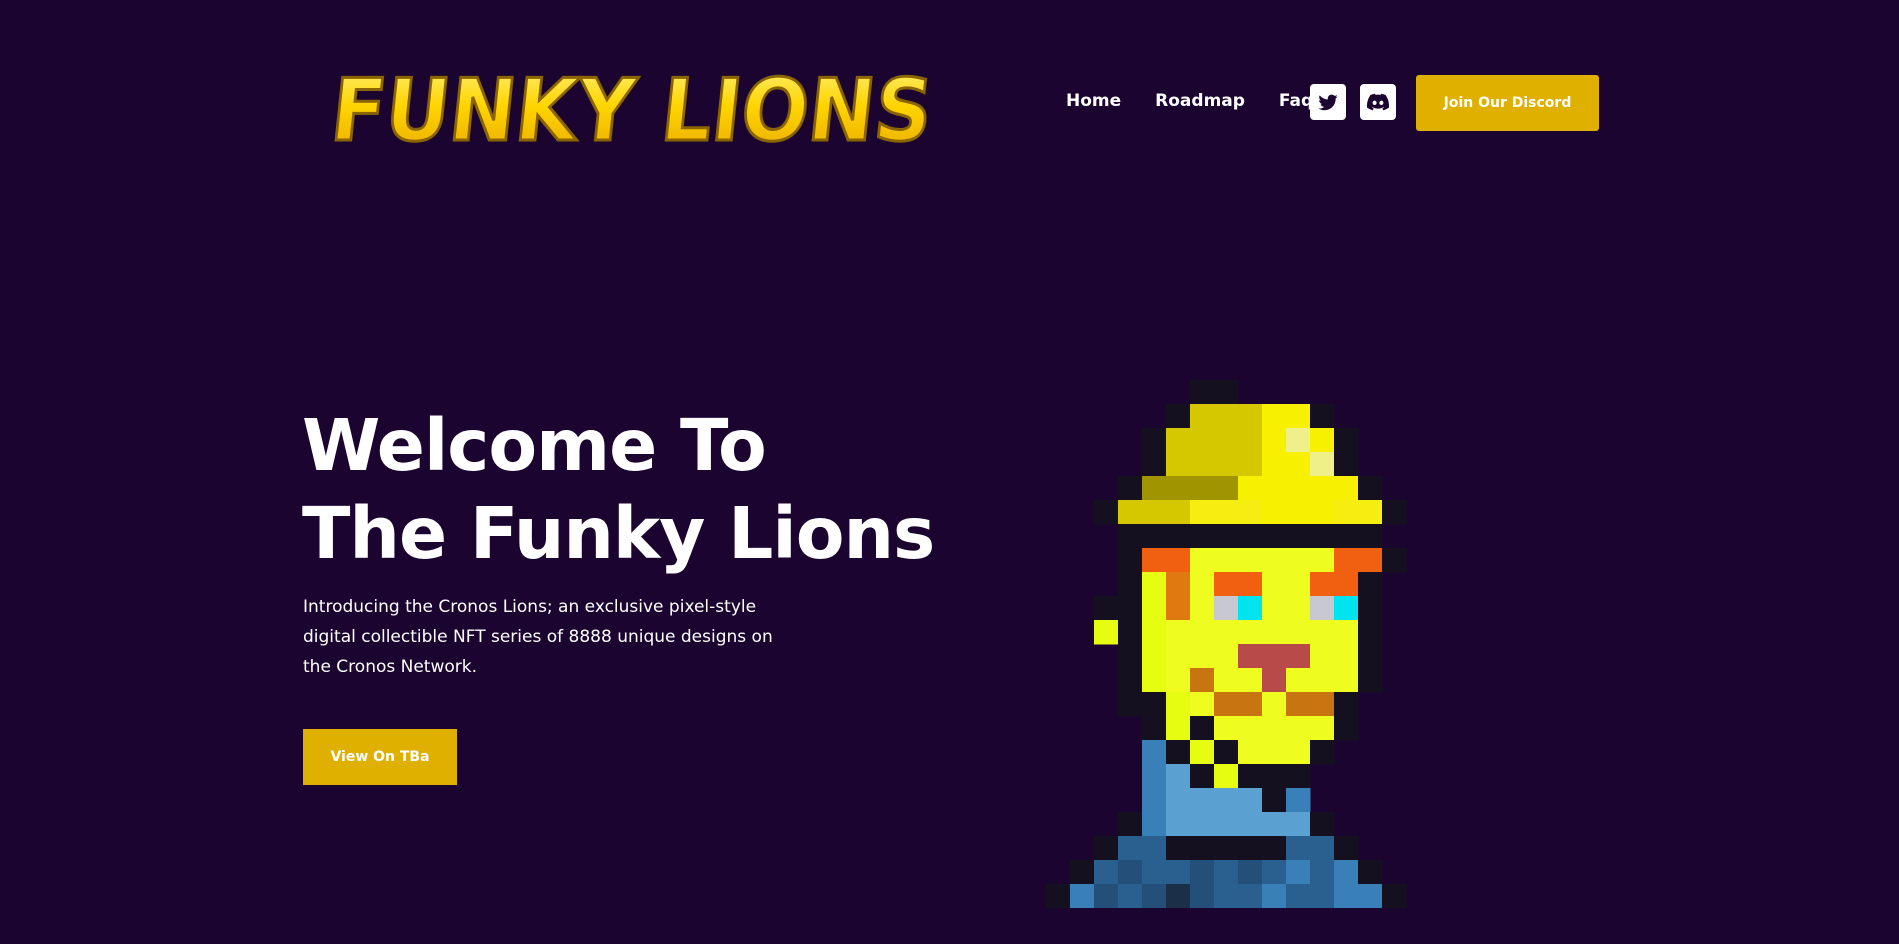 This screenshot has height=944, width=1899. What do you see at coordinates (618, 490) in the screenshot?
I see `hero-title: Welcome To The Funky Lions` at bounding box center [618, 490].